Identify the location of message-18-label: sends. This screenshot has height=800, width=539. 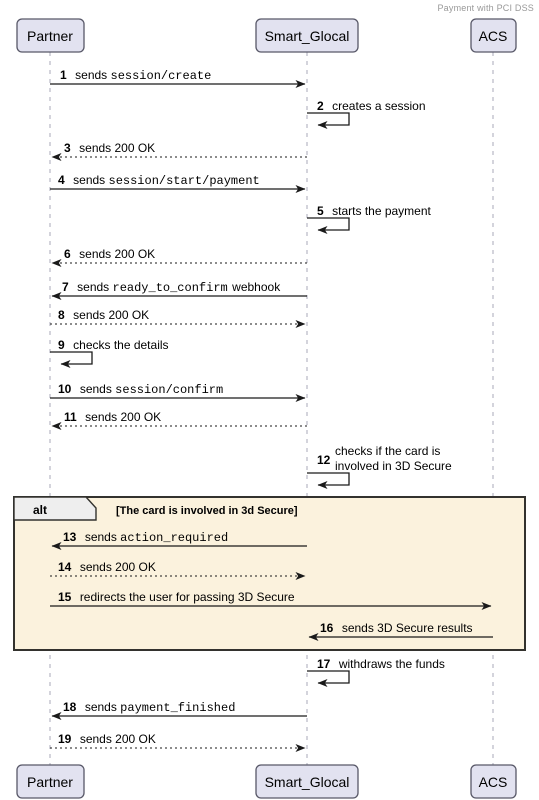
(102, 707).